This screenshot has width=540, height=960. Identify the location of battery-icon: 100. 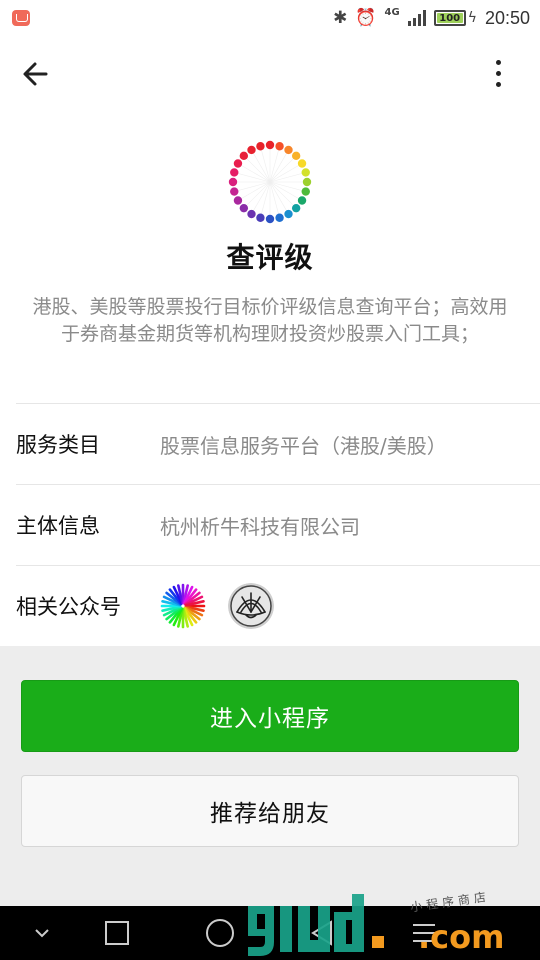
(449, 18).